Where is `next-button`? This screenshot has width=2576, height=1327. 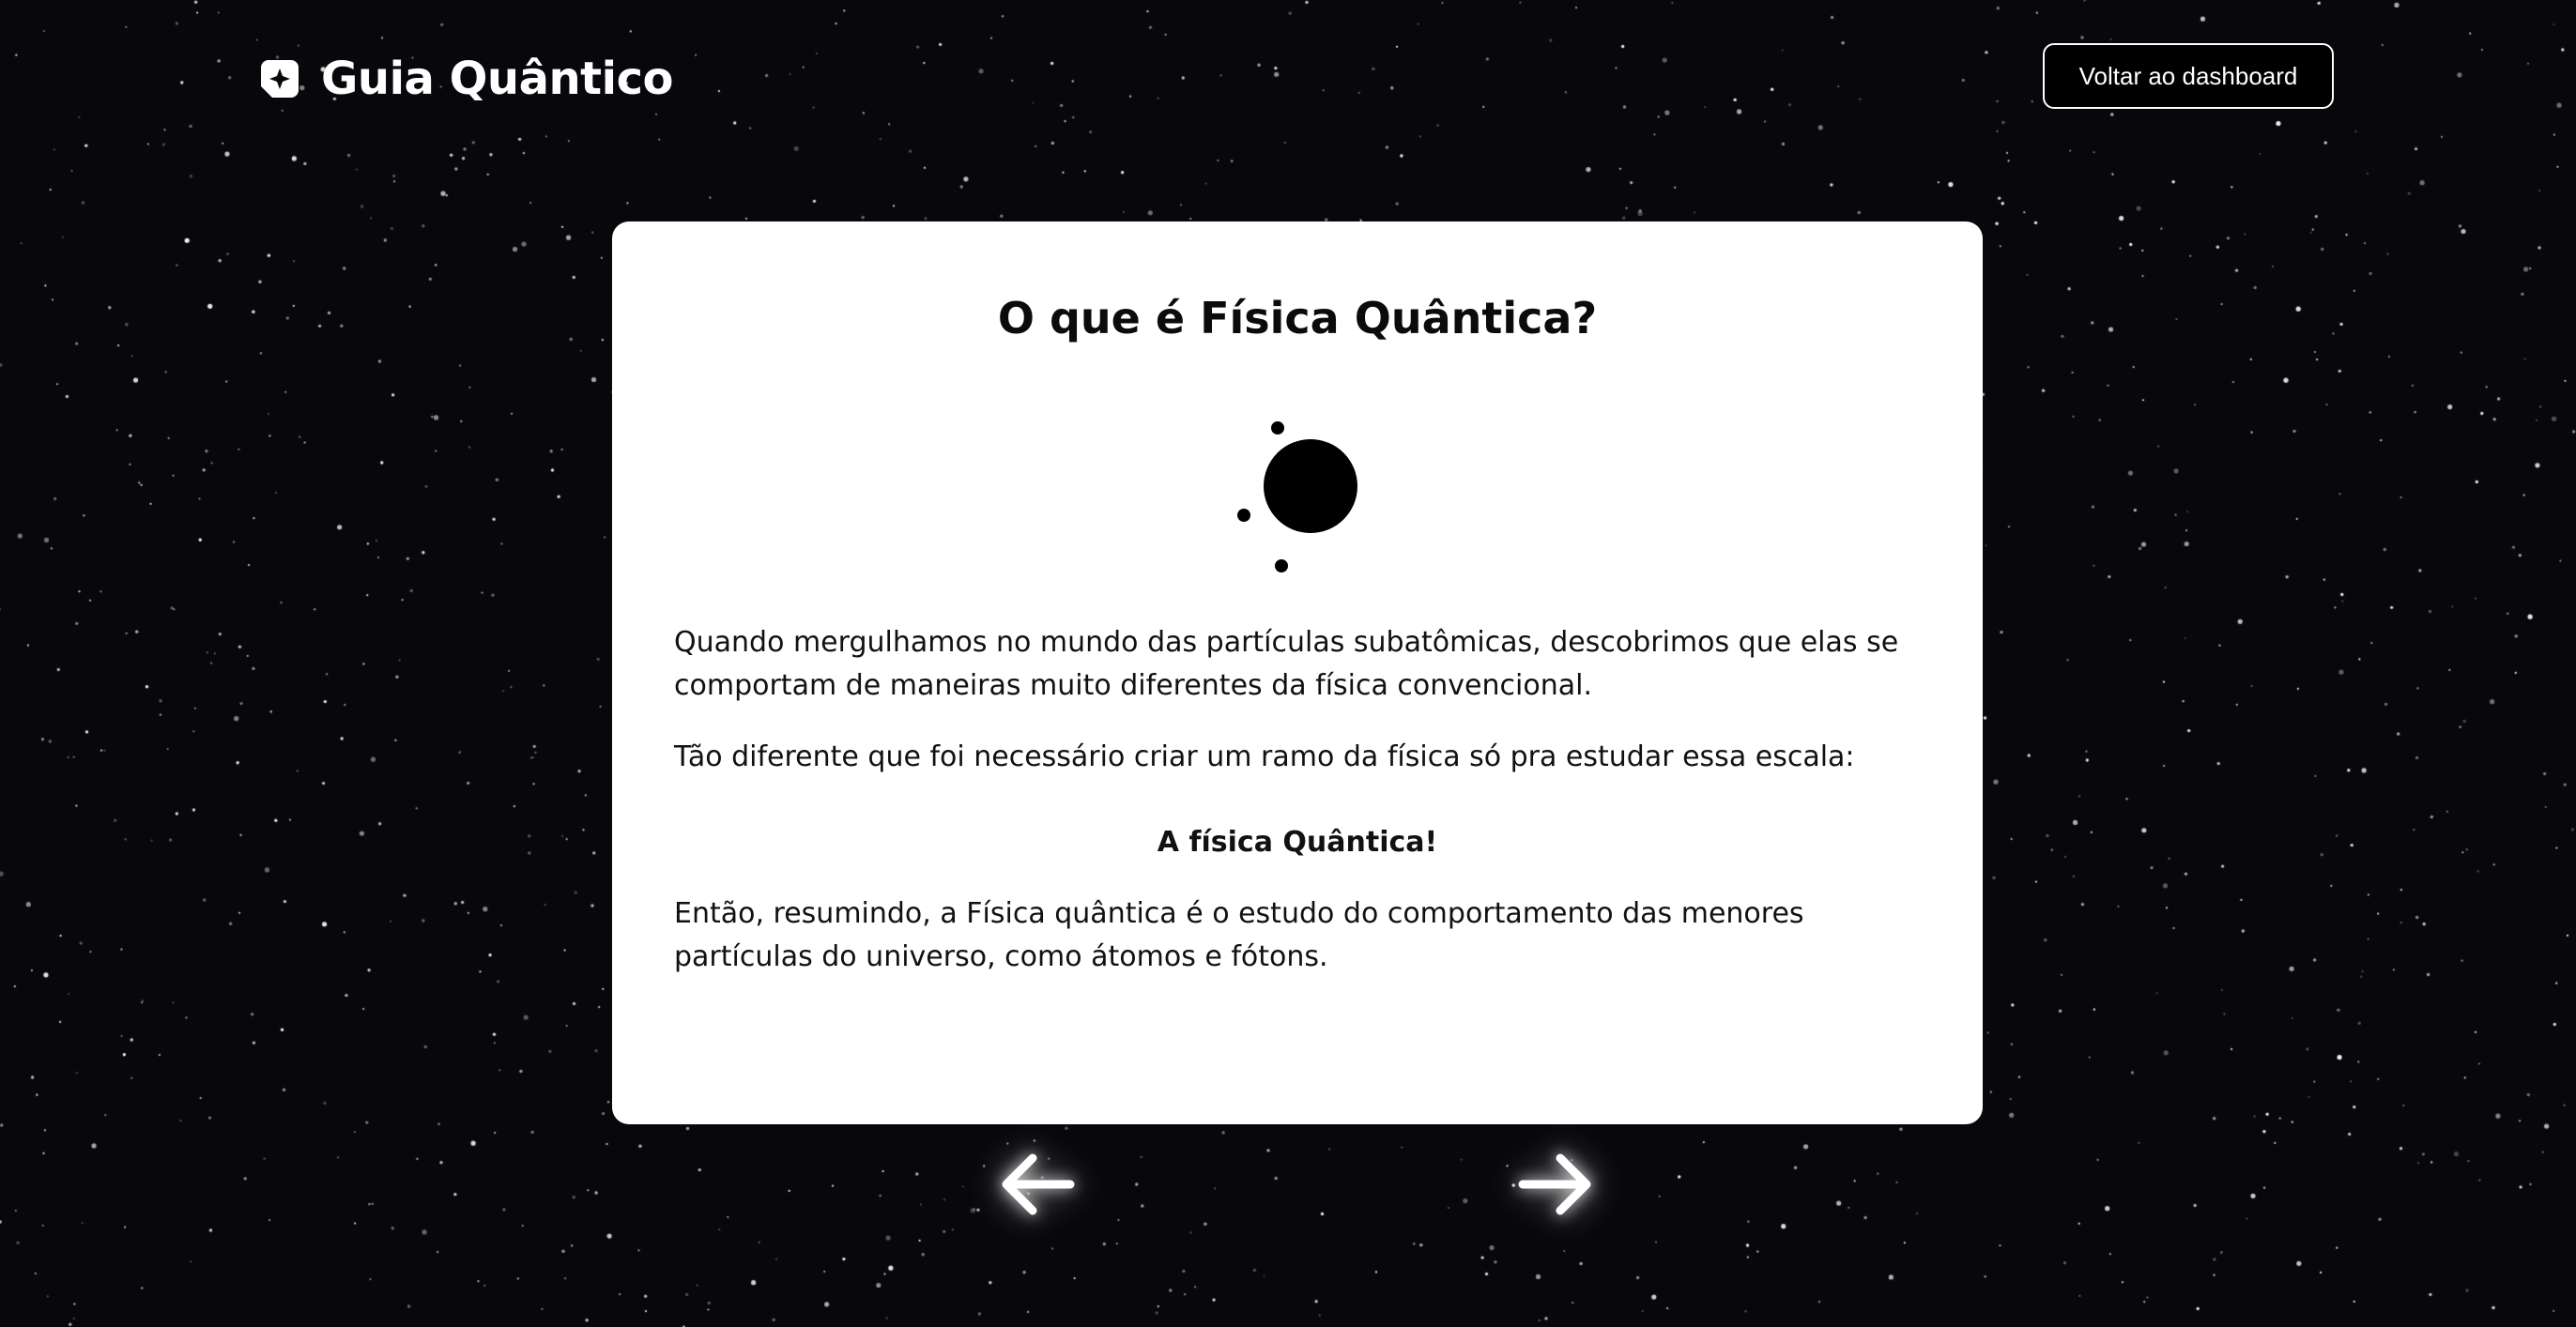 next-button is located at coordinates (1556, 1184).